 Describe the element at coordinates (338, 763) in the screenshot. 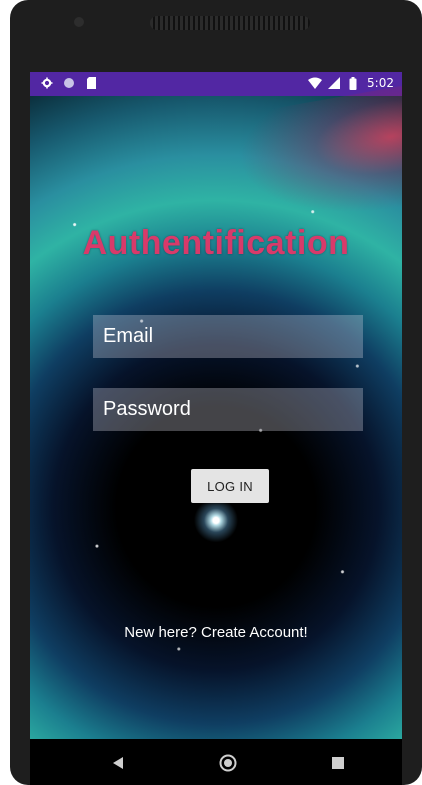

I see `recents-icon` at that location.